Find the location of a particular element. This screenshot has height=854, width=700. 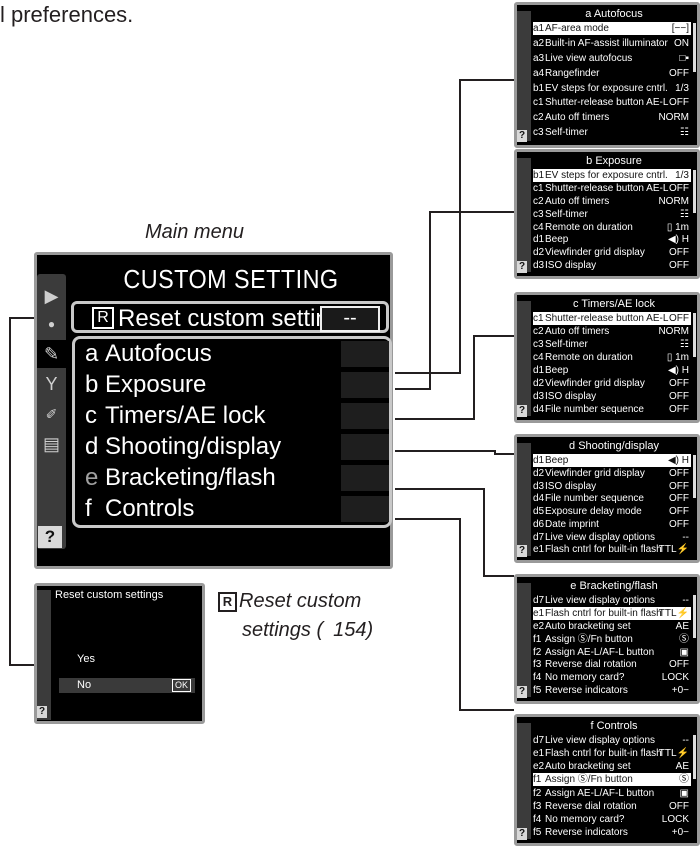

menu-item-controls: f Controls is located at coordinates (230, 509).